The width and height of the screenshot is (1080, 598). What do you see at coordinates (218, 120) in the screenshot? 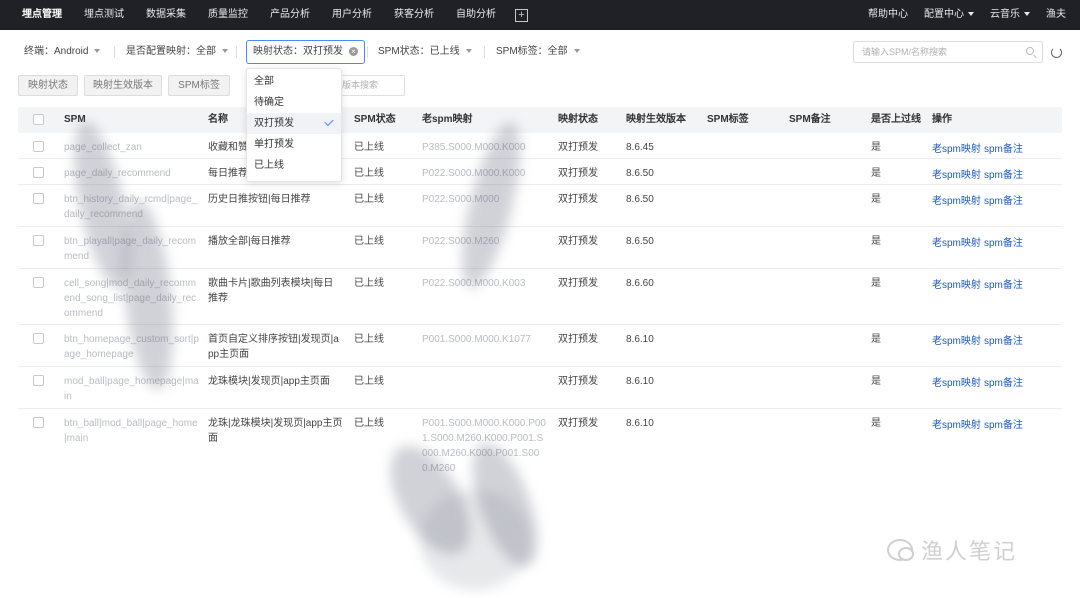
I see `column-header-name: 名称` at bounding box center [218, 120].